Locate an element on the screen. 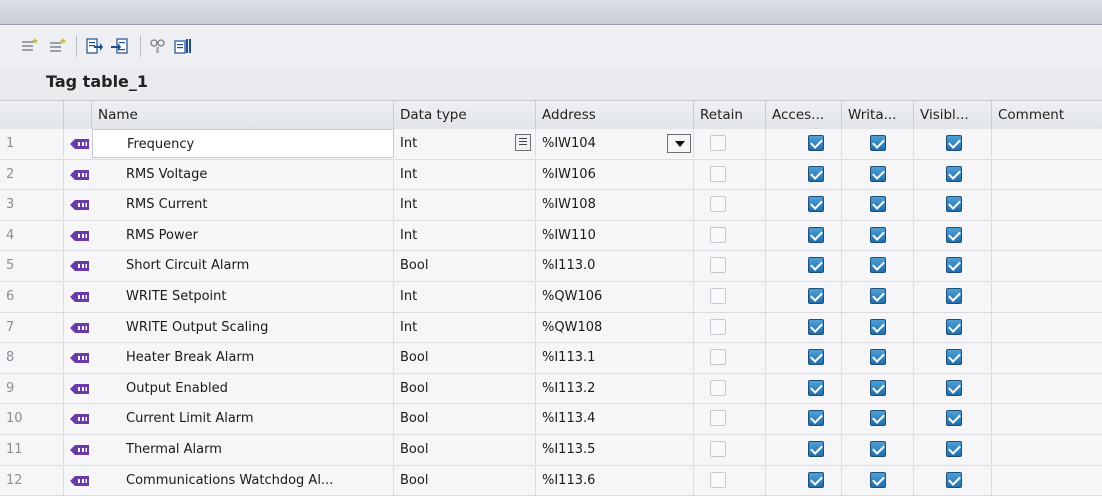  tag-name-cell: RMS Power is located at coordinates (243, 235).